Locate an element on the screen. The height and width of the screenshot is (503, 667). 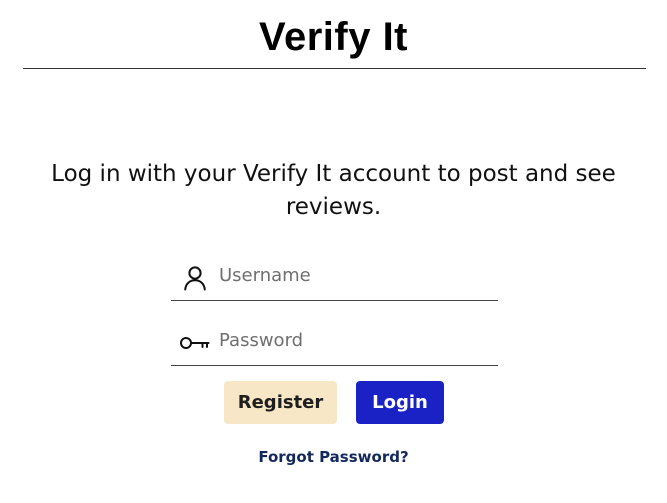
app-title: Verify It is located at coordinates (333, 37).